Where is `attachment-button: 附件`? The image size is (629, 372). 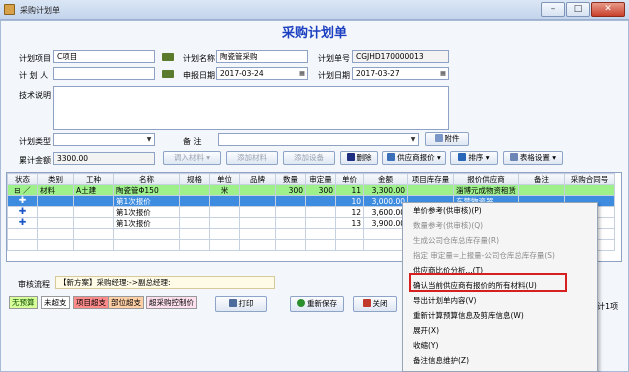 attachment-button: 附件 is located at coordinates (447, 139).